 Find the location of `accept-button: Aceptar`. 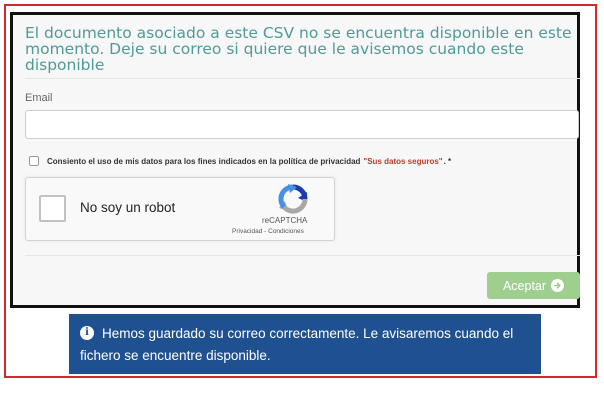

accept-button: Aceptar is located at coordinates (533, 285).